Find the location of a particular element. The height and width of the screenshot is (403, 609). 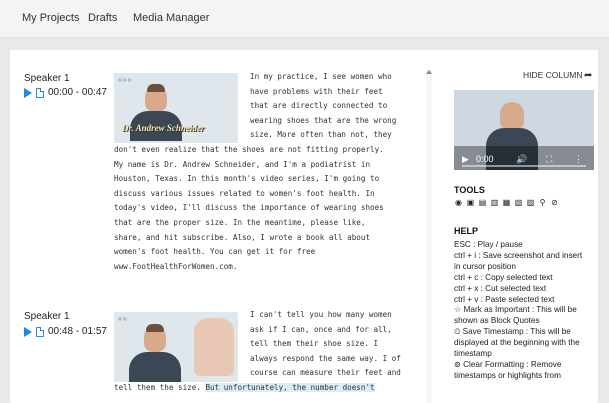

scrollbar-thumb is located at coordinates (429, 236).